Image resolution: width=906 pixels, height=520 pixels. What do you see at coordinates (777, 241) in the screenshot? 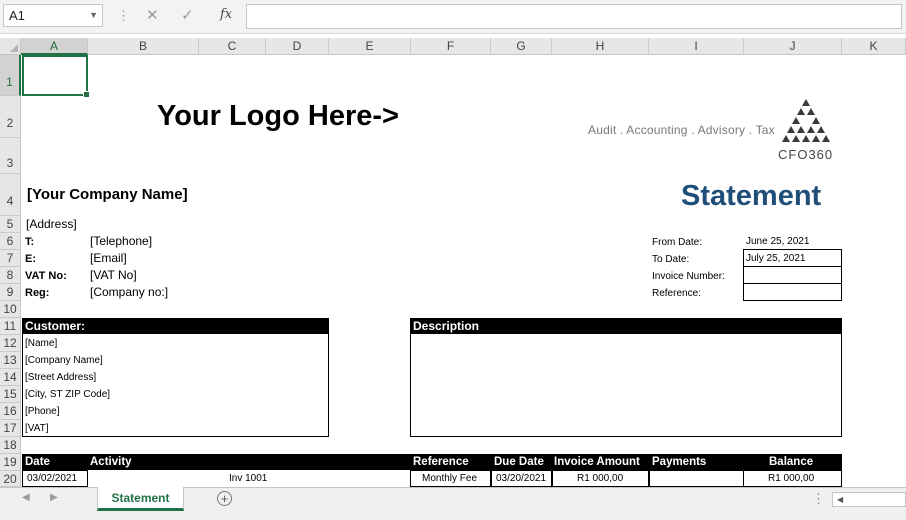
I see `from-date-value: June 25, 2021` at bounding box center [777, 241].